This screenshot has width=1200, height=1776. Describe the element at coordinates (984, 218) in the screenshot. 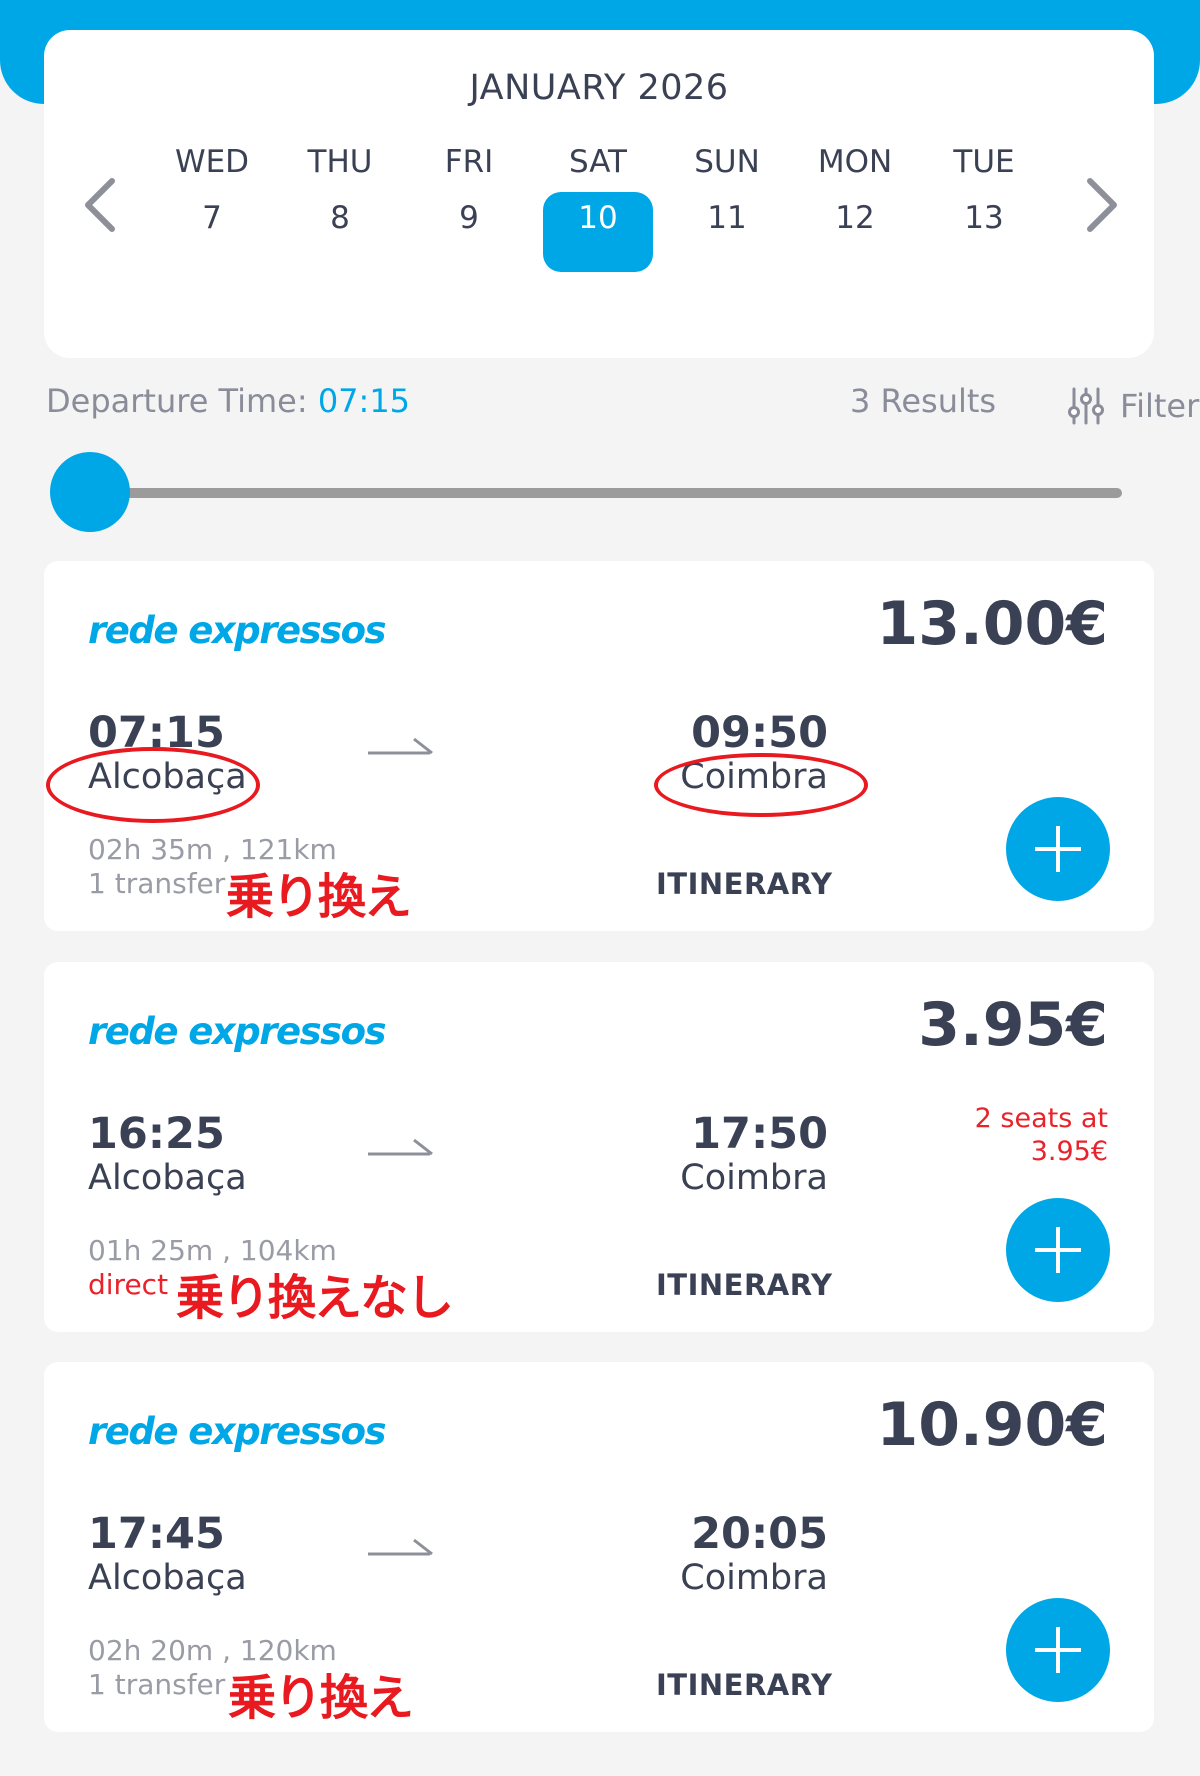

I see `day-number: 13` at that location.